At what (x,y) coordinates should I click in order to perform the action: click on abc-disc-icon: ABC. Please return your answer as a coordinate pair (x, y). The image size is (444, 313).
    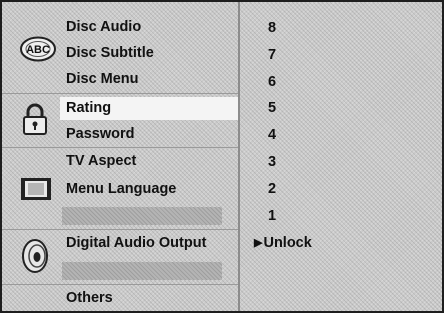
    Looking at the image, I should click on (38, 51).